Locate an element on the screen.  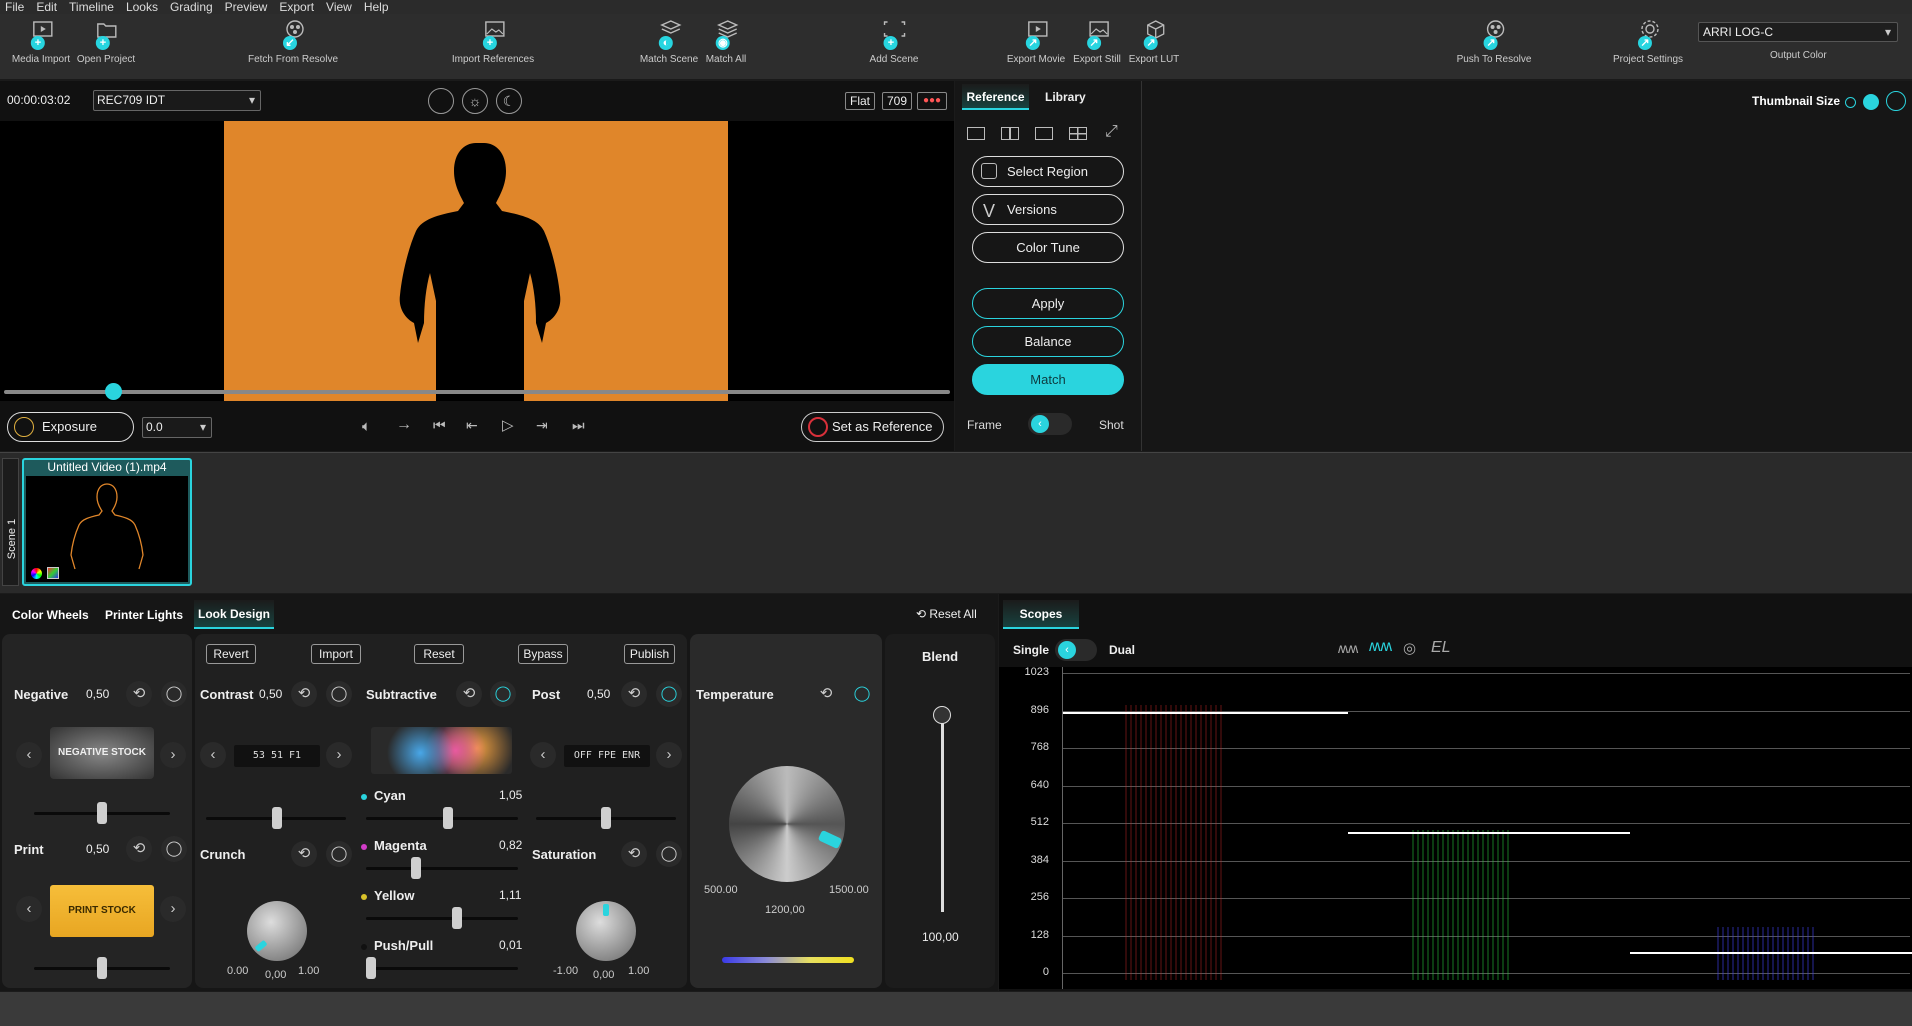
media-import-button: + Media Import is located at coordinates (41, 41).